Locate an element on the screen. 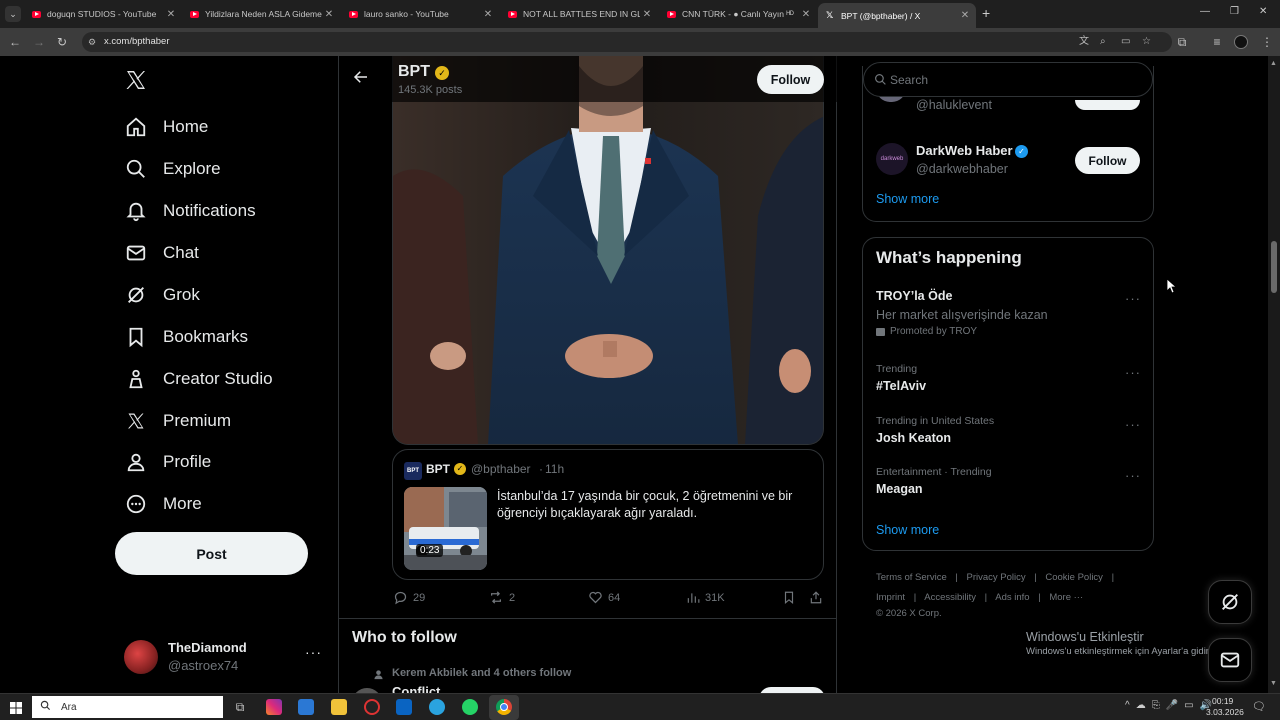 This screenshot has width=1280, height=720. windows-start-icon is located at coordinates (16, 707).